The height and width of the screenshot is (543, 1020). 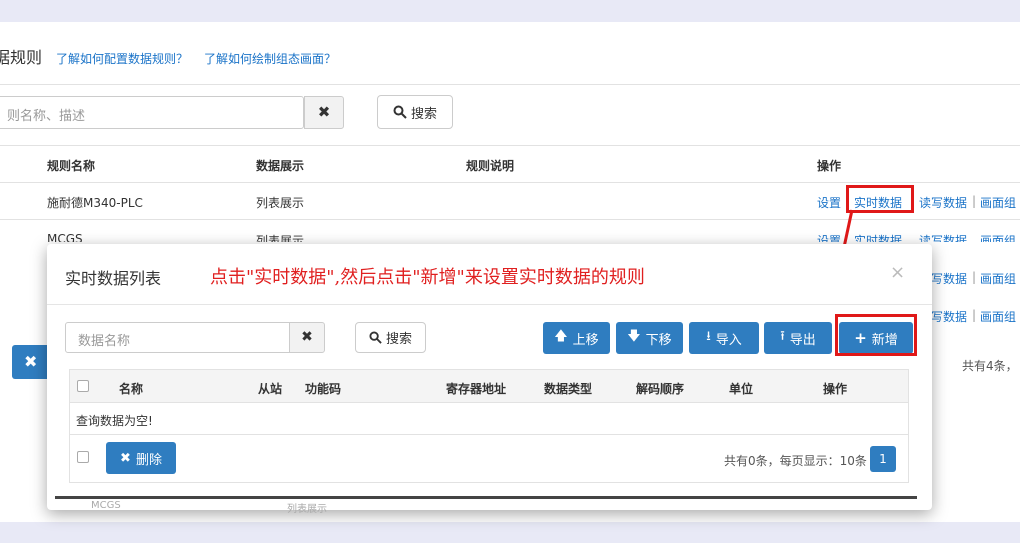 I want to click on ghost-row-display: 列表展示, so click(x=307, y=509).